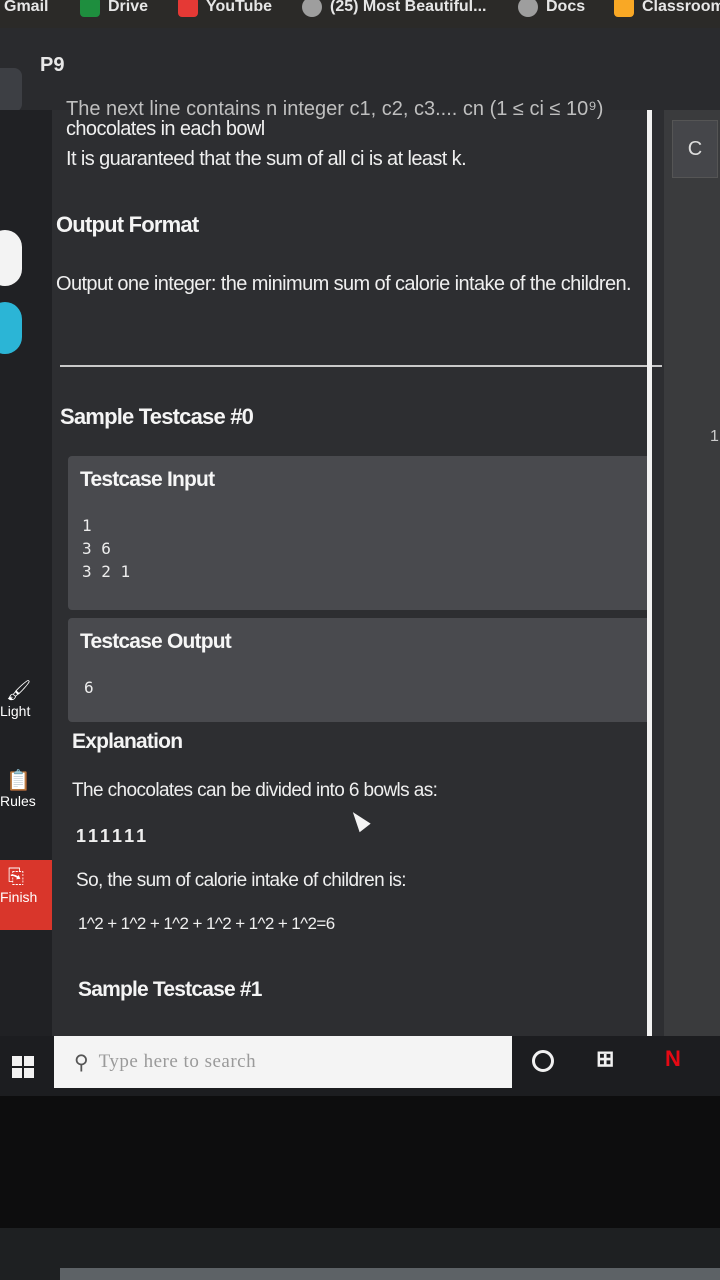 The height and width of the screenshot is (1280, 720). What do you see at coordinates (360, 670) in the screenshot?
I see `testcase-output-card: Testcase Output 6` at bounding box center [360, 670].